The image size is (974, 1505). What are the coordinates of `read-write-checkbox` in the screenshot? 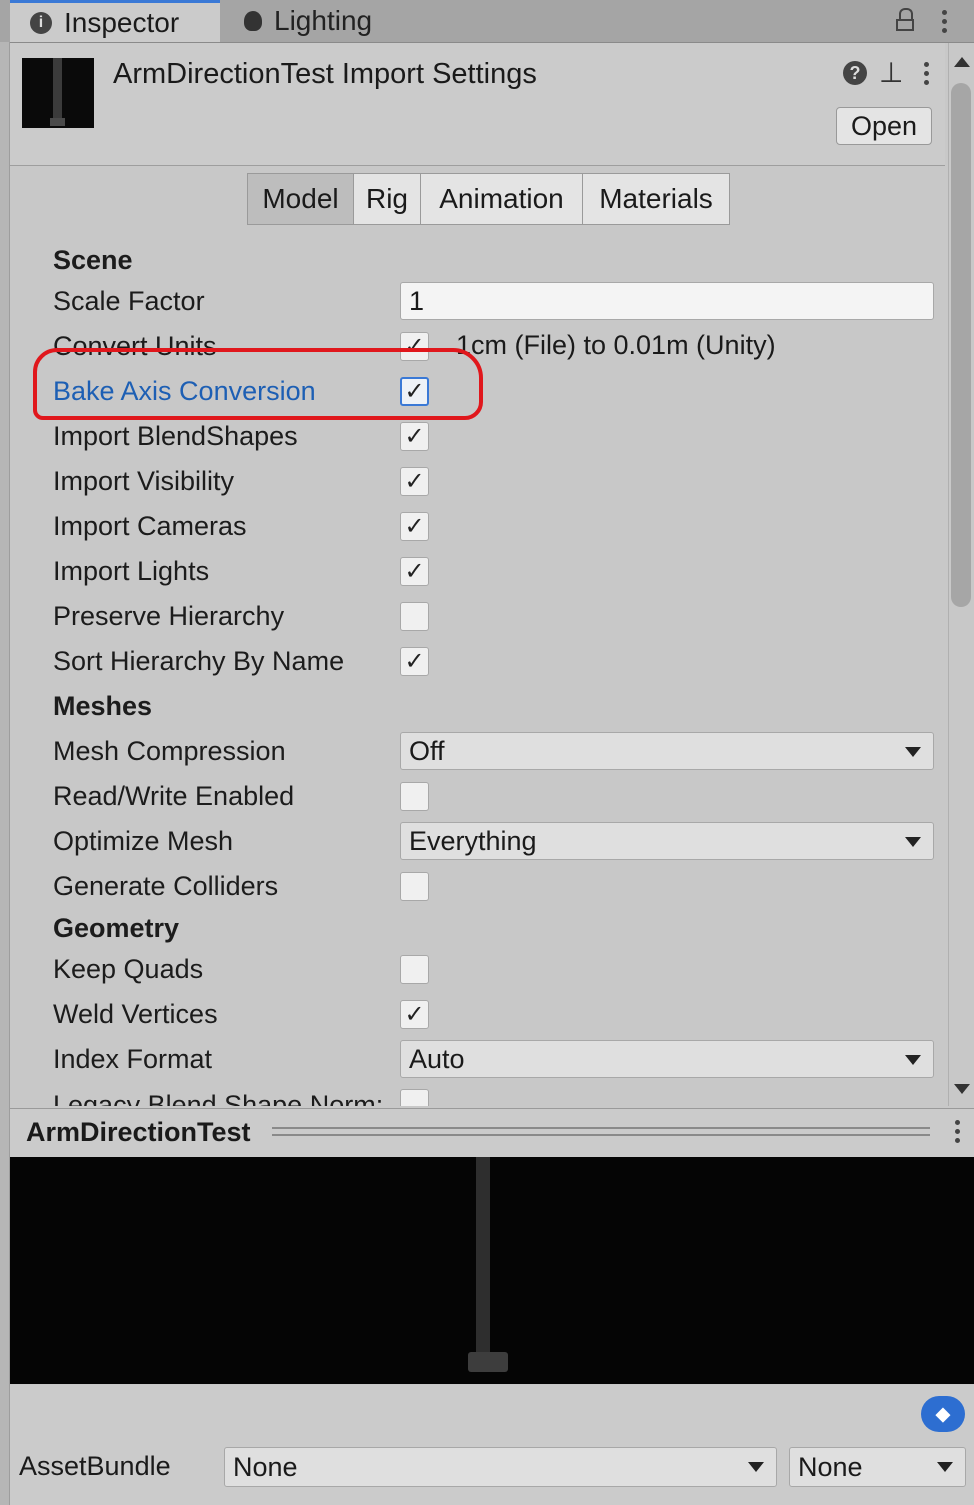 It's located at (414, 796).